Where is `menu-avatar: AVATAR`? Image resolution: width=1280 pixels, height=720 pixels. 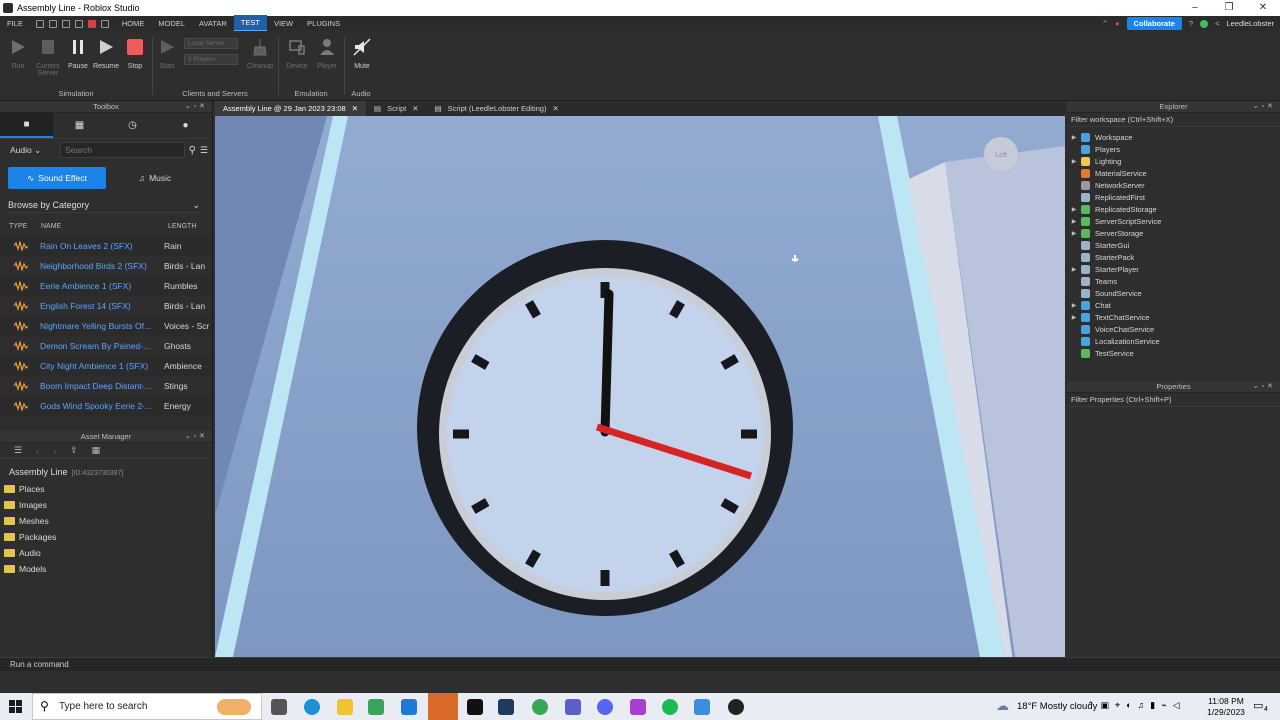
menu-avatar: AVATAR is located at coordinates (213, 23).